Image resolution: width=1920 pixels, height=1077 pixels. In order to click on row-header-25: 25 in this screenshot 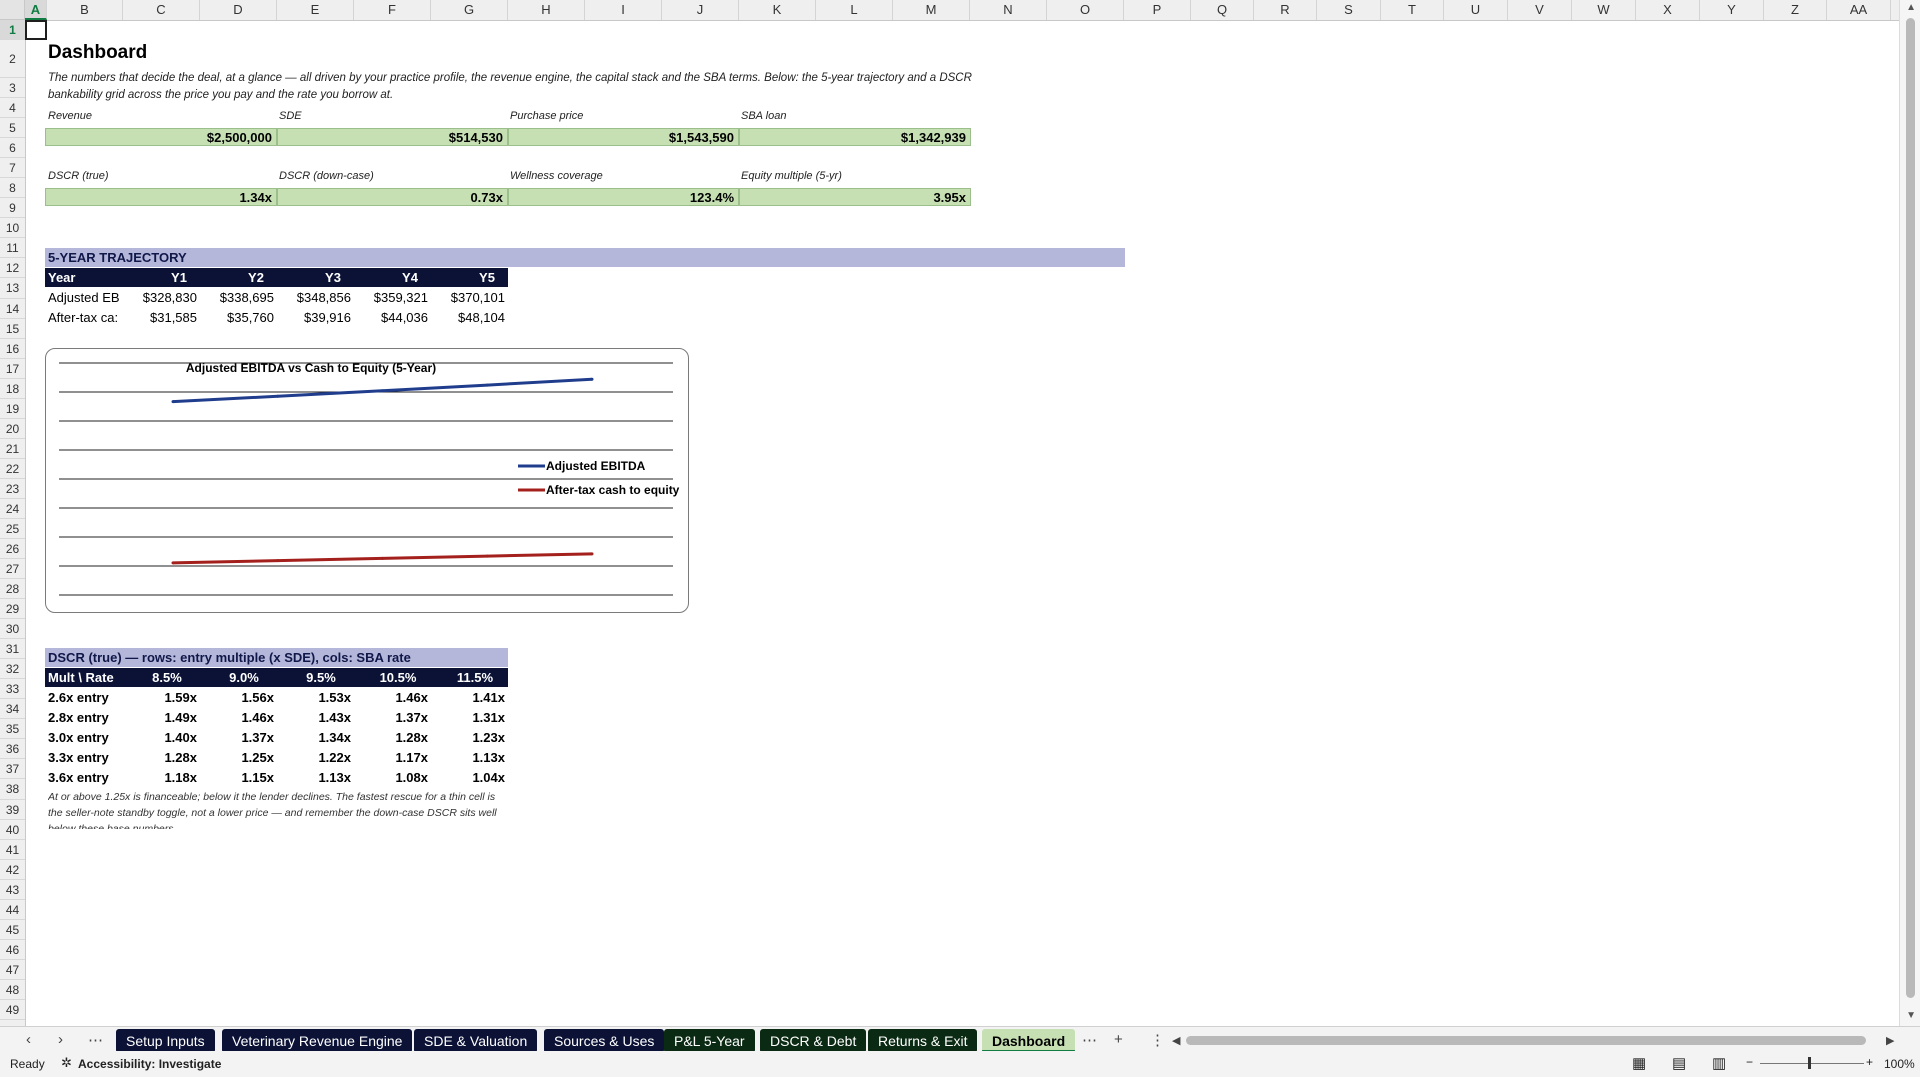, I will do `click(12, 529)`.